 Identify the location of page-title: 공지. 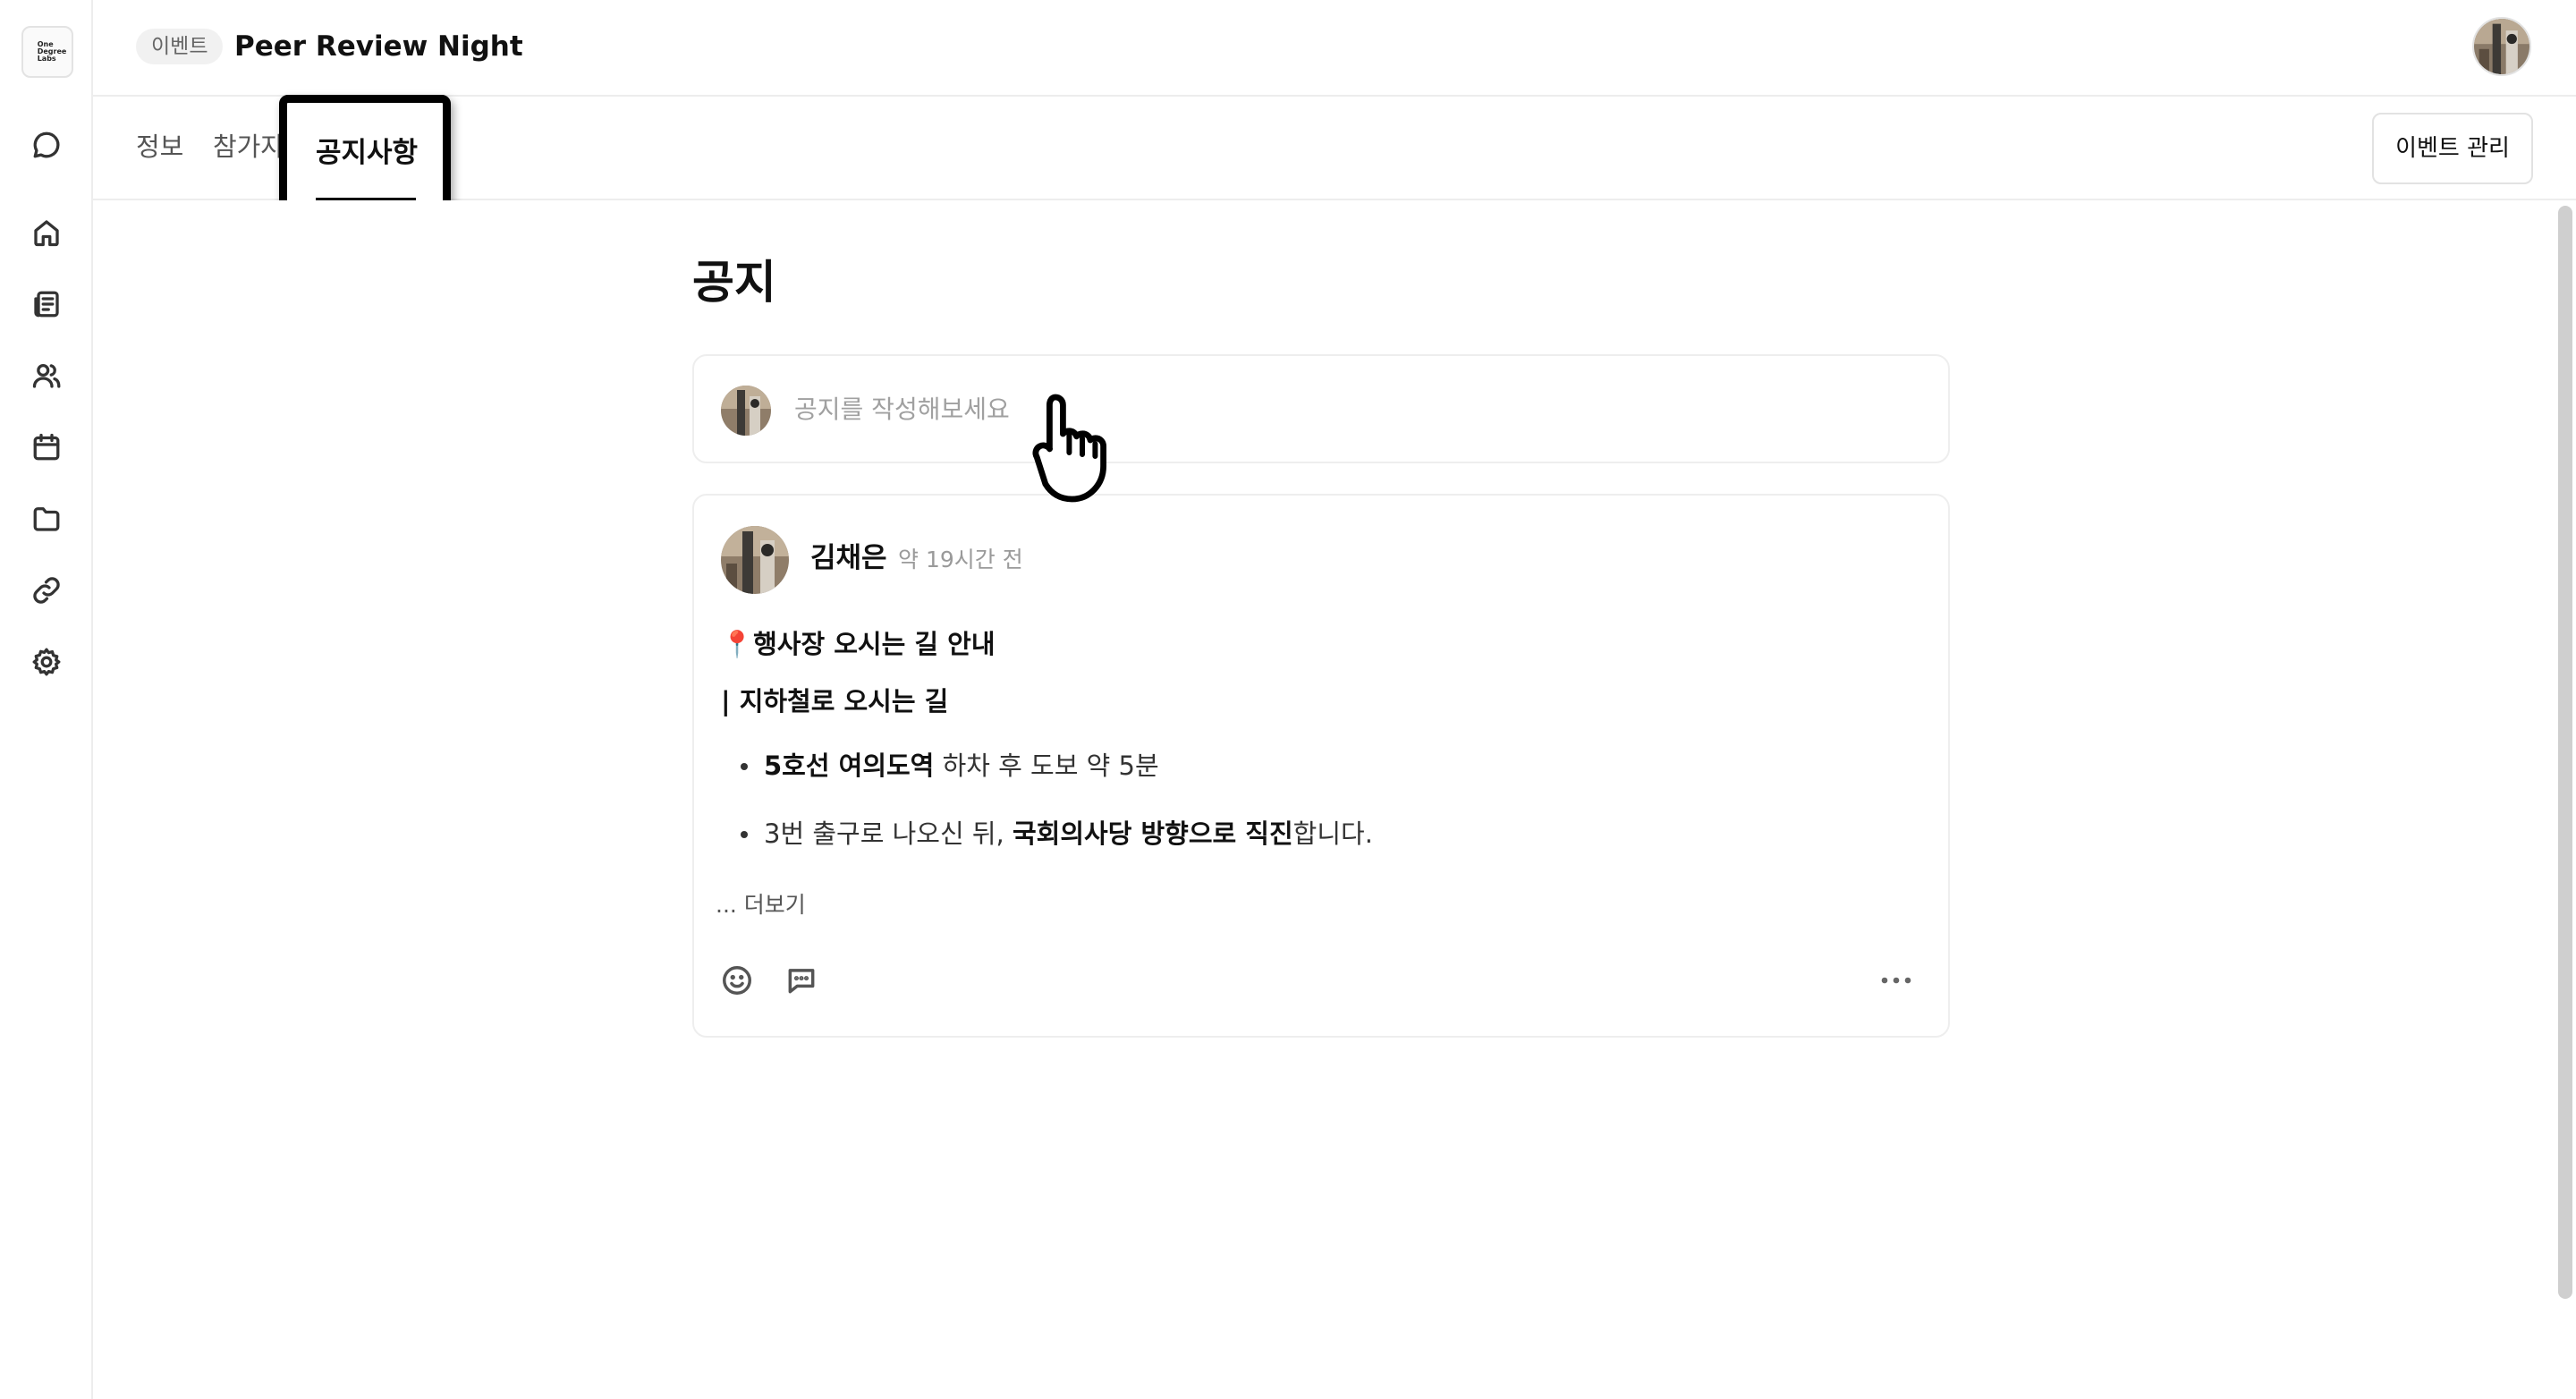
(734, 283).